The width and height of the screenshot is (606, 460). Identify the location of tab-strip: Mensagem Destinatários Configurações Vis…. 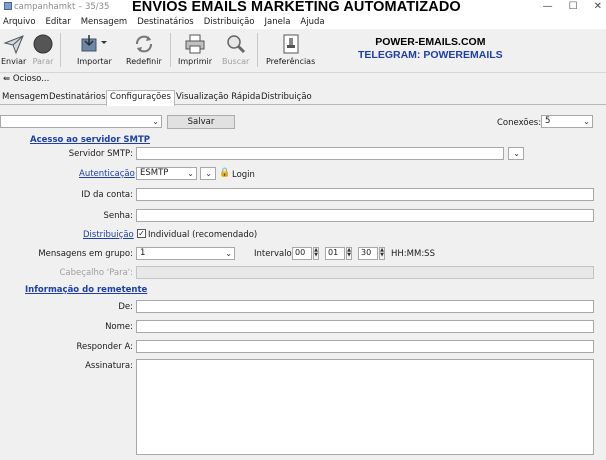
(303, 98).